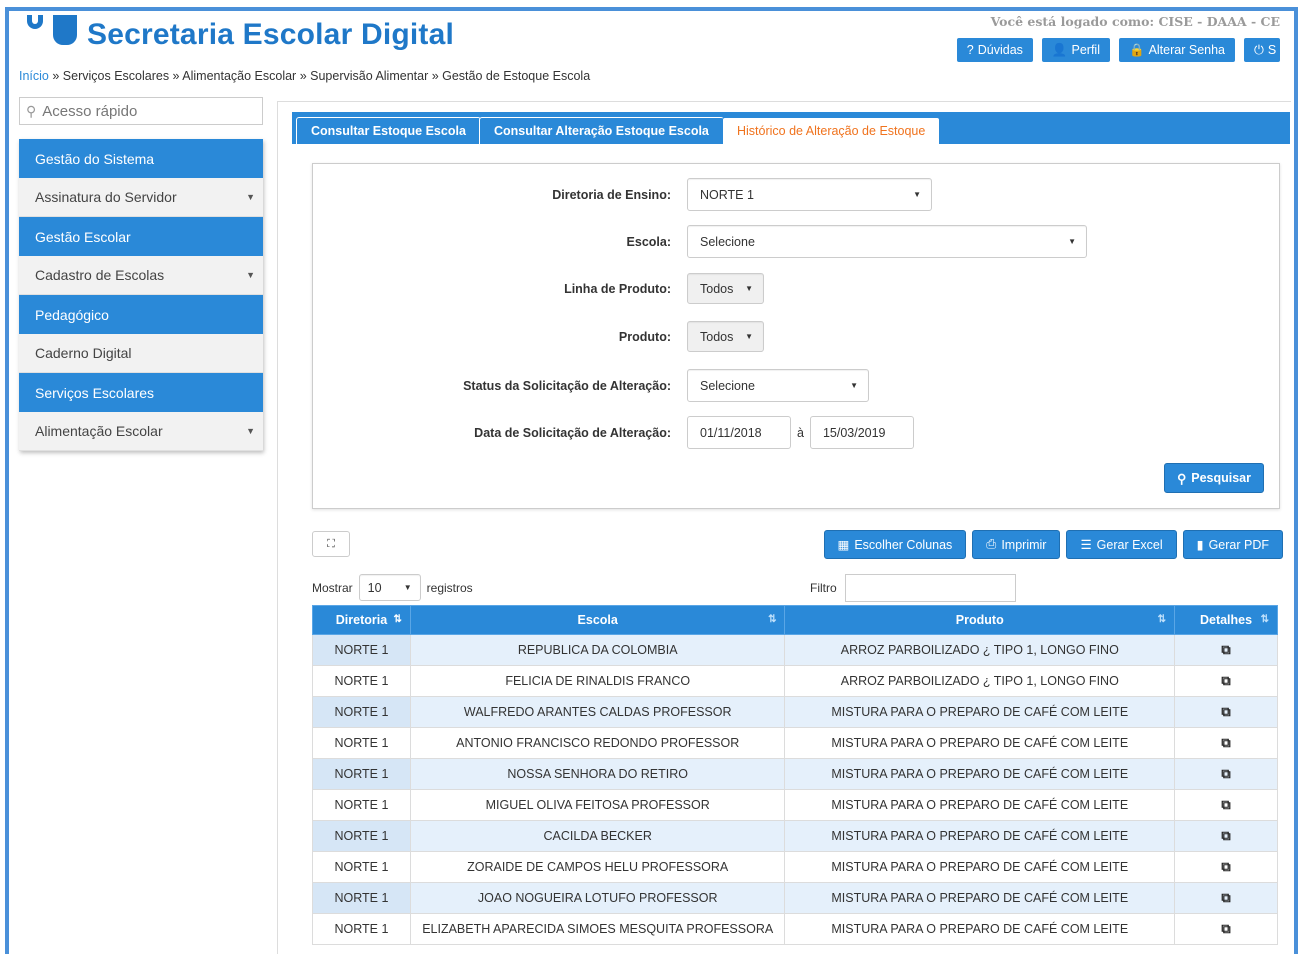  I want to click on filter-row-produto: Produto: Todos ▼, so click(538, 336).